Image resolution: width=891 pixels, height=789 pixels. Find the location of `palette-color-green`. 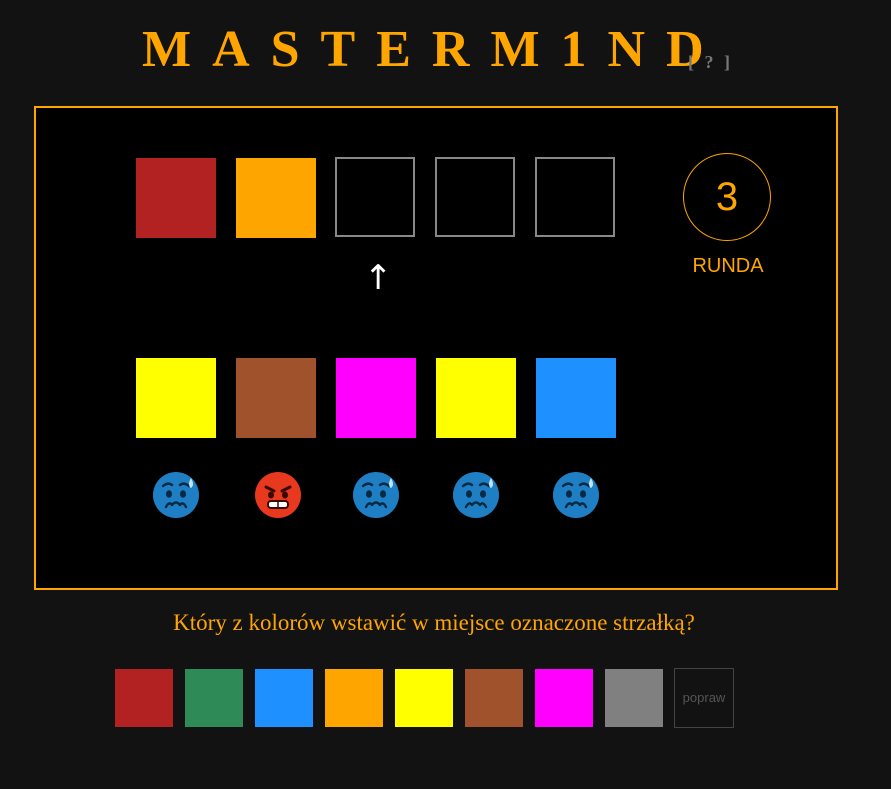

palette-color-green is located at coordinates (214, 698).